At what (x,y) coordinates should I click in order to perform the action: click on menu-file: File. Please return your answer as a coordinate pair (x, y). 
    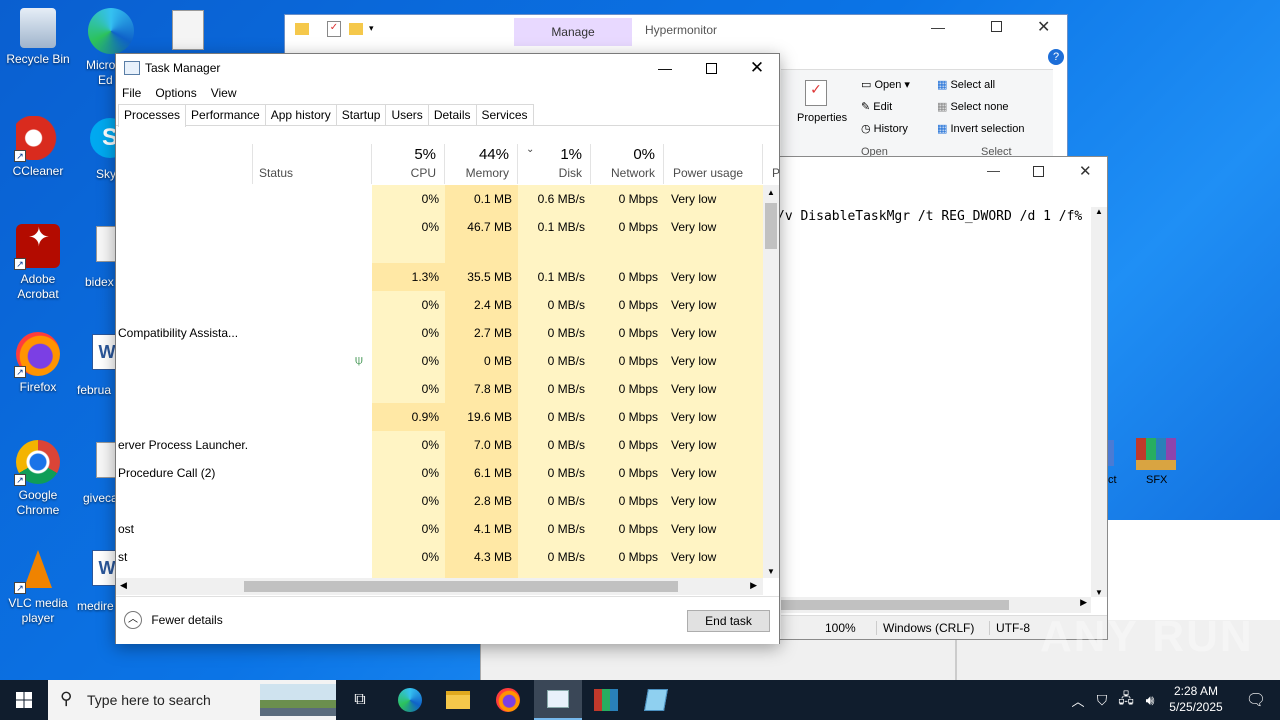
    Looking at the image, I should click on (131, 93).